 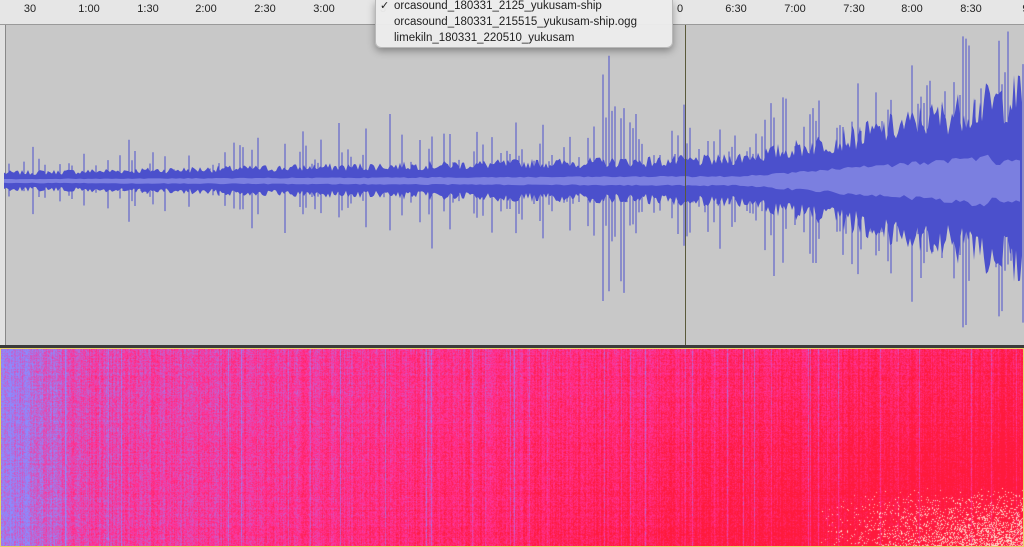 I want to click on menu-item-track: ✓ orcasound_180331_2125_yukusam-ship, so click(x=524, y=7).